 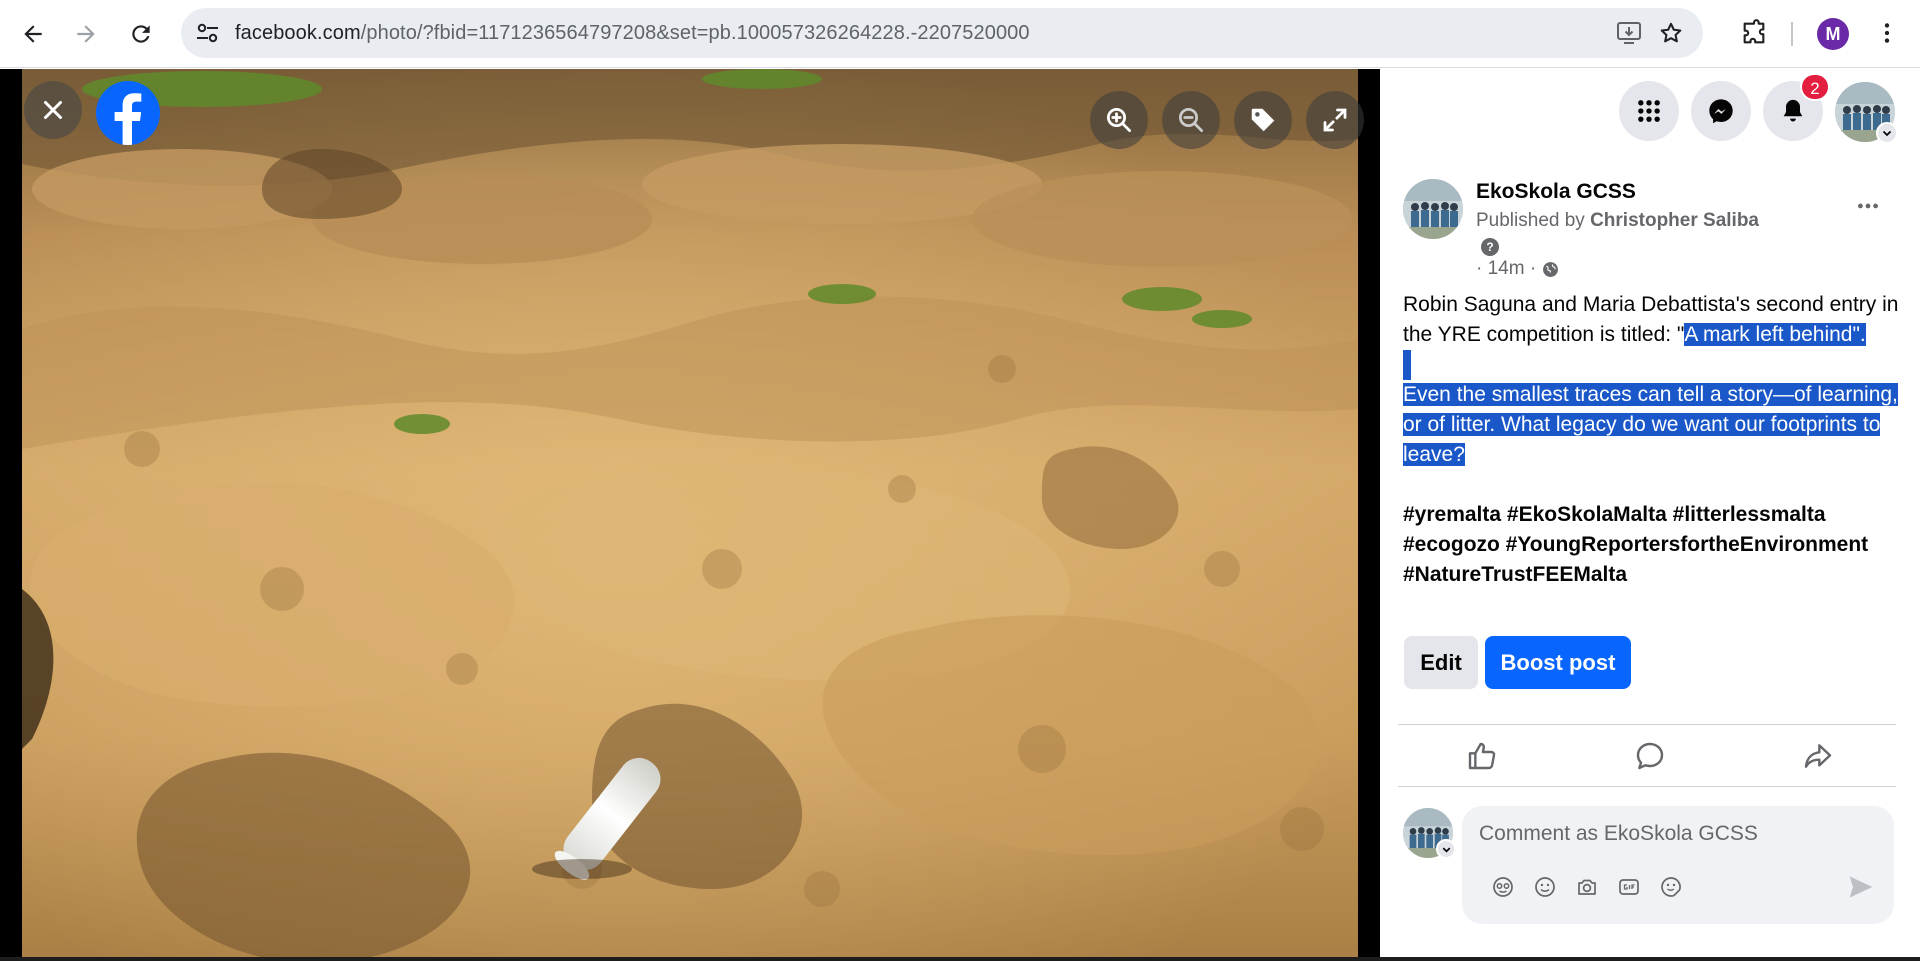 I want to click on comment-input, so click(x=1674, y=834).